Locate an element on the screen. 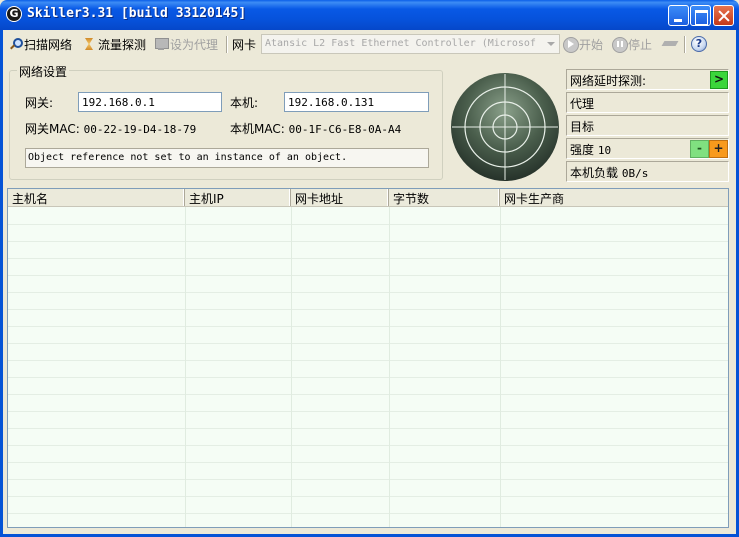  gateway-mac-label: 网关MAC: 00-22-19-D4-18-79 is located at coordinates (110, 128).